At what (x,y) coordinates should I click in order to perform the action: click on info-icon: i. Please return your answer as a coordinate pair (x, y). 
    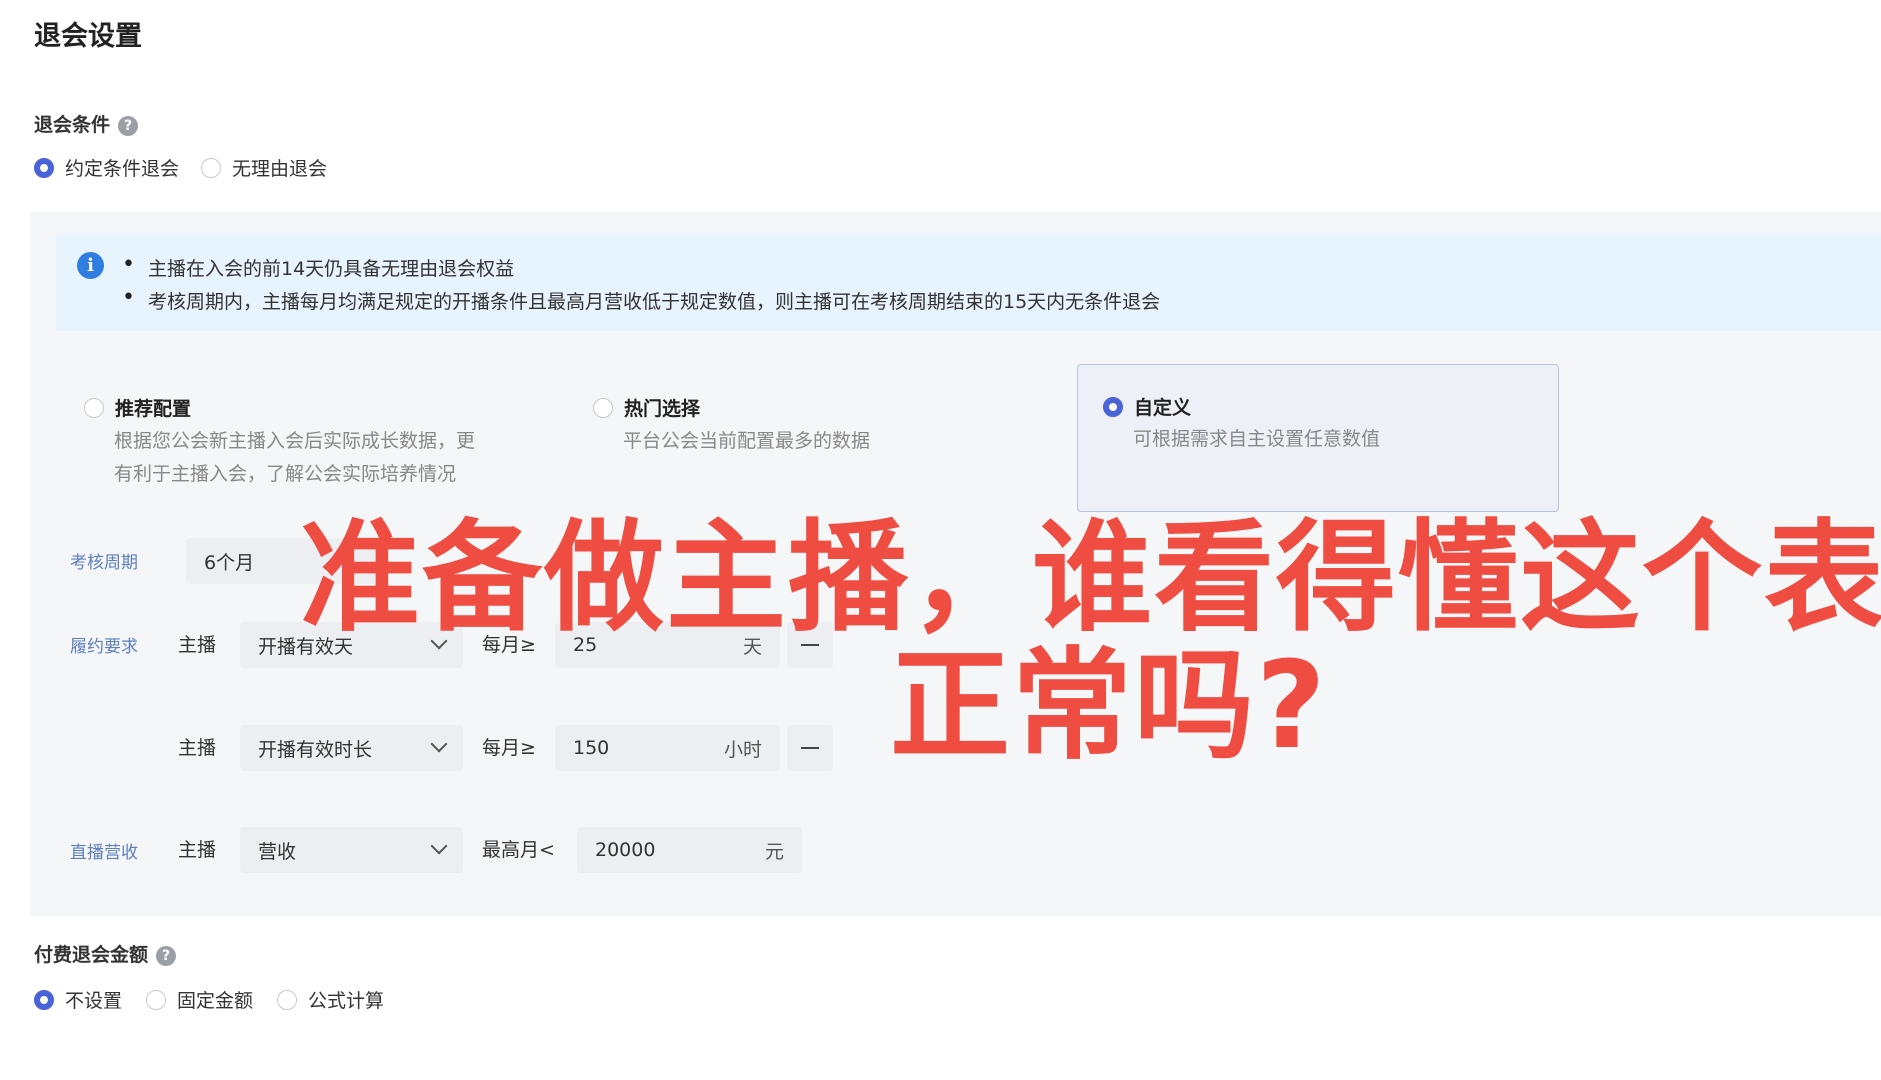
    Looking at the image, I should click on (90, 265).